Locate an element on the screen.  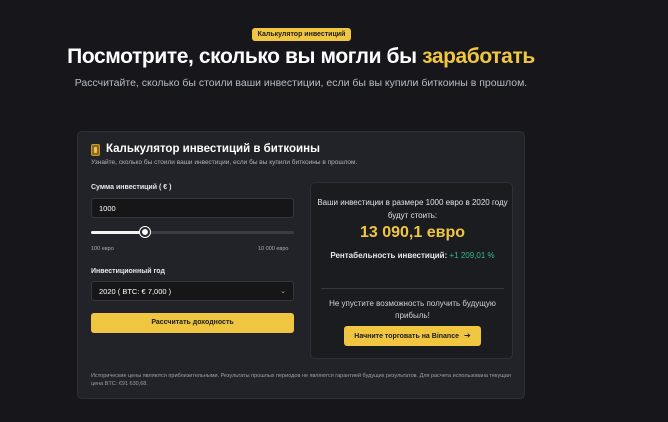
amount-input: 1000 is located at coordinates (192, 208).